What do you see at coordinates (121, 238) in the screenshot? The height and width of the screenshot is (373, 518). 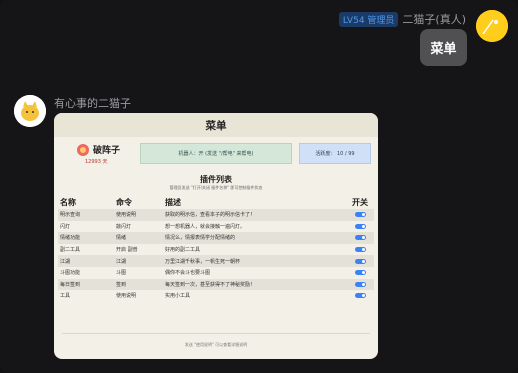 I see `cell-command: 情绪` at bounding box center [121, 238].